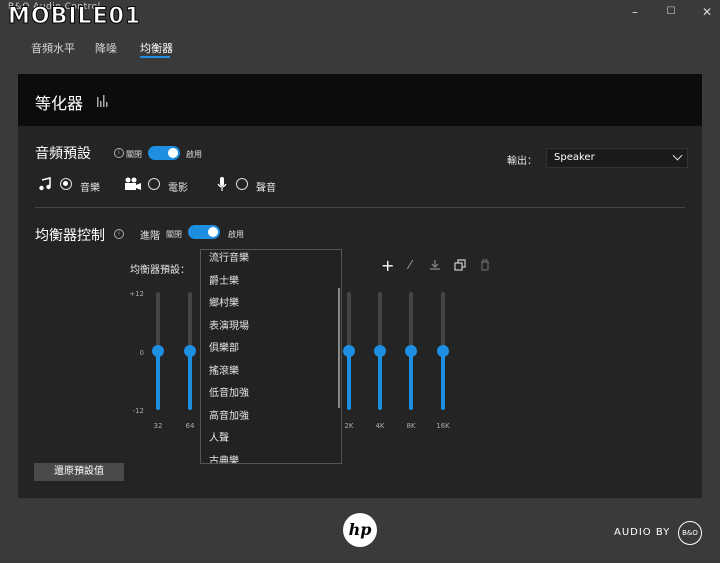 The image size is (720, 563). Describe the element at coordinates (224, 369) in the screenshot. I see `dropdown-option: 搖滾樂` at that location.